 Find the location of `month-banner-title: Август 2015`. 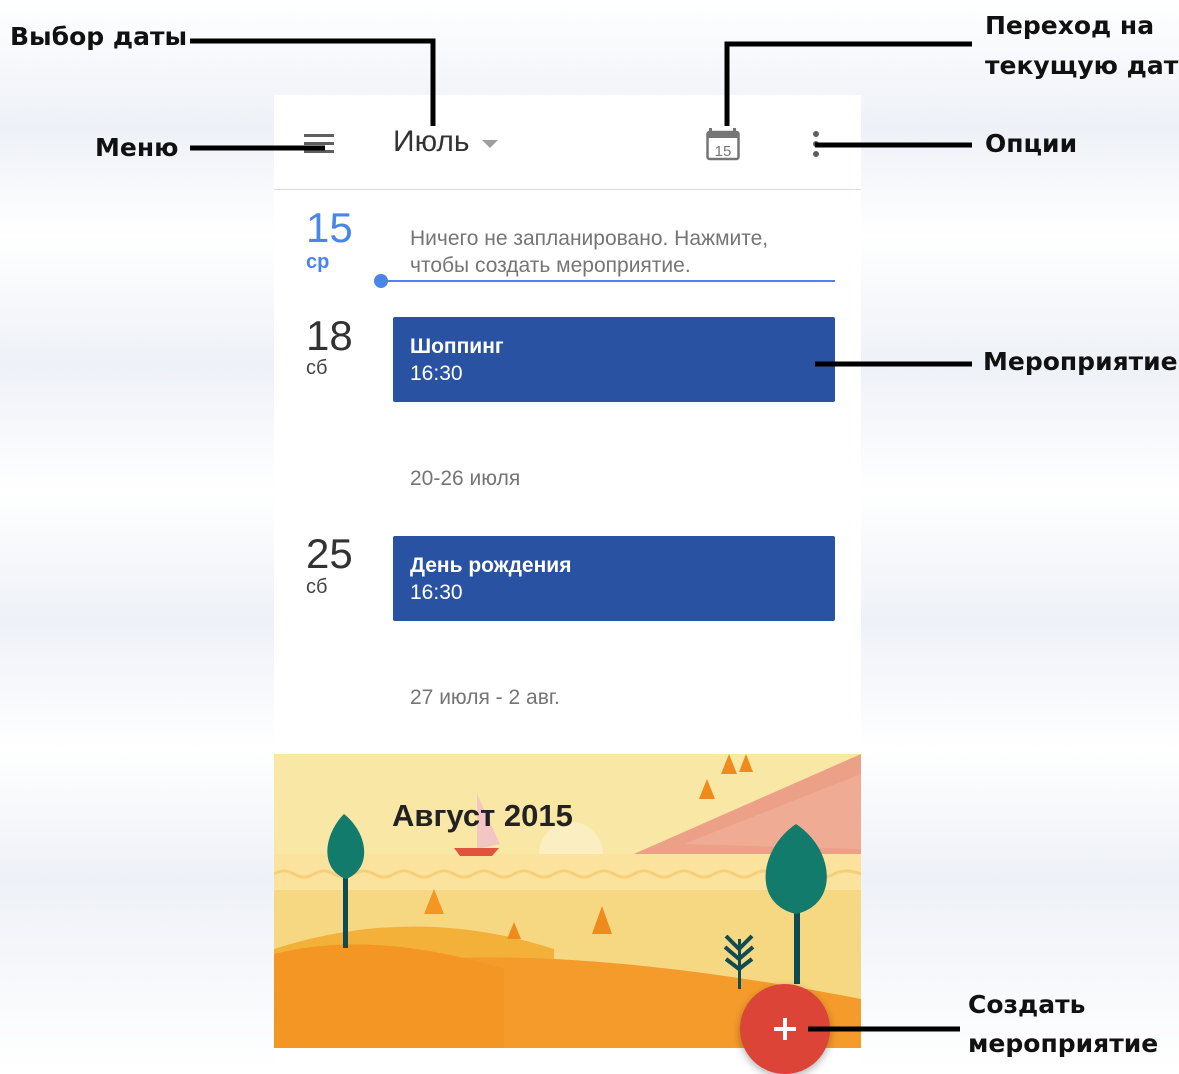

month-banner-title: Август 2015 is located at coordinates (482, 815).